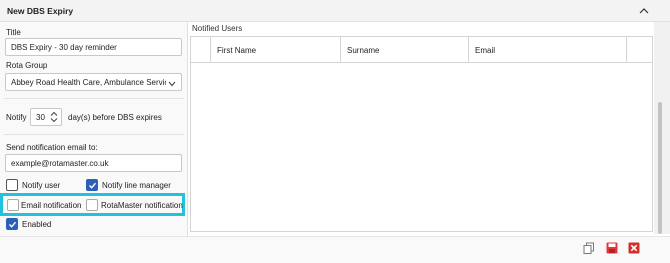  Describe the element at coordinates (60, 163) in the screenshot. I see `email-value: example@rotamaster.co.uk` at that location.